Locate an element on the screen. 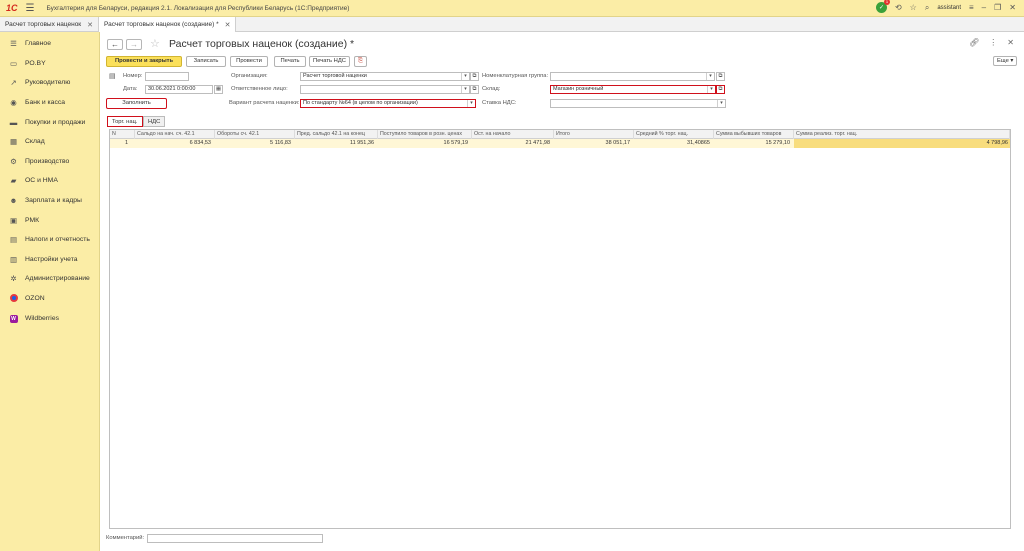 The height and width of the screenshot is (551, 1024). sidebar-item-fixed-assets: ▰ ОС и НМА is located at coordinates (49, 181).